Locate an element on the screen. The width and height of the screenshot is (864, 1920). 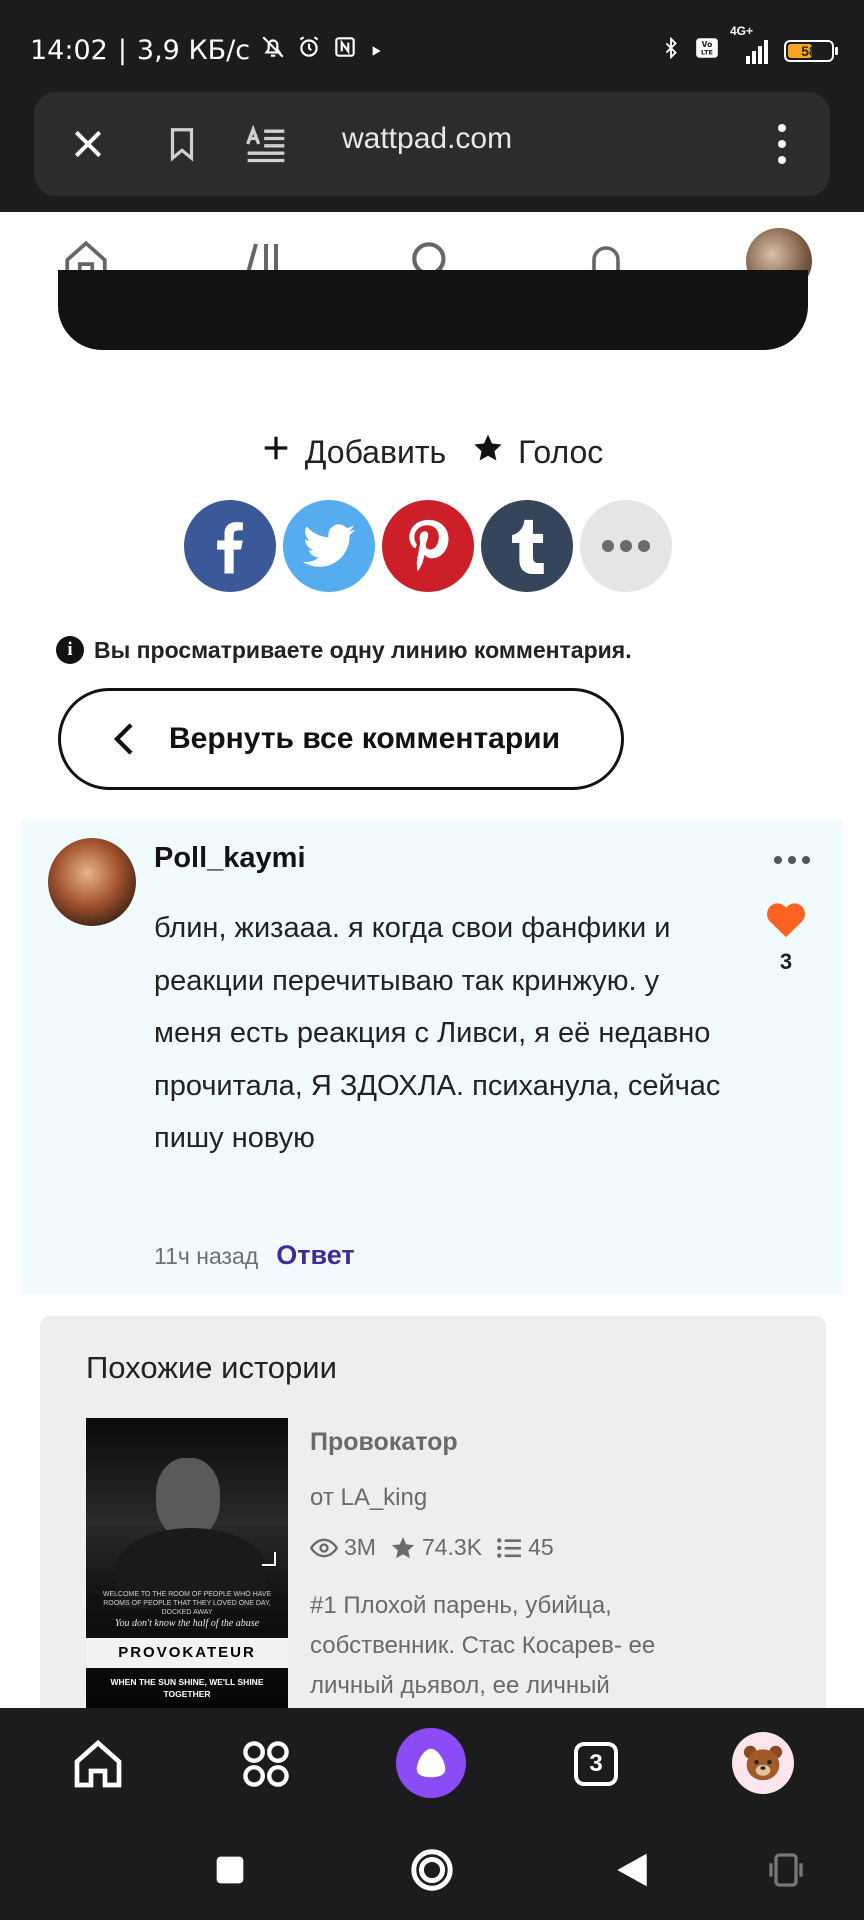
story-stats: 3M 74.3K 45 is located at coordinates (432, 1547).